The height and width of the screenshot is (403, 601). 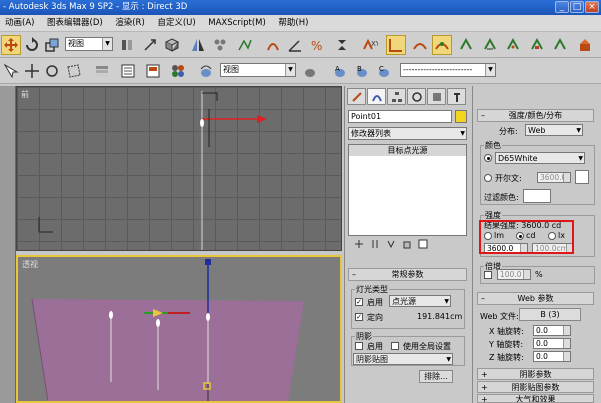 What do you see at coordinates (317, 45) in the screenshot?
I see `percent-snap-icon: %` at bounding box center [317, 45].